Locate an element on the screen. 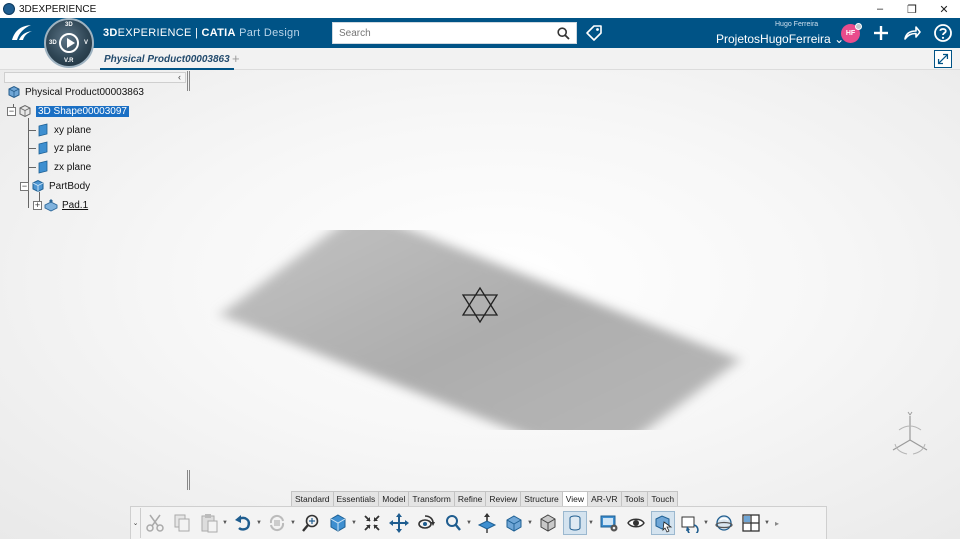  tab-standard: Standard is located at coordinates (312, 498).